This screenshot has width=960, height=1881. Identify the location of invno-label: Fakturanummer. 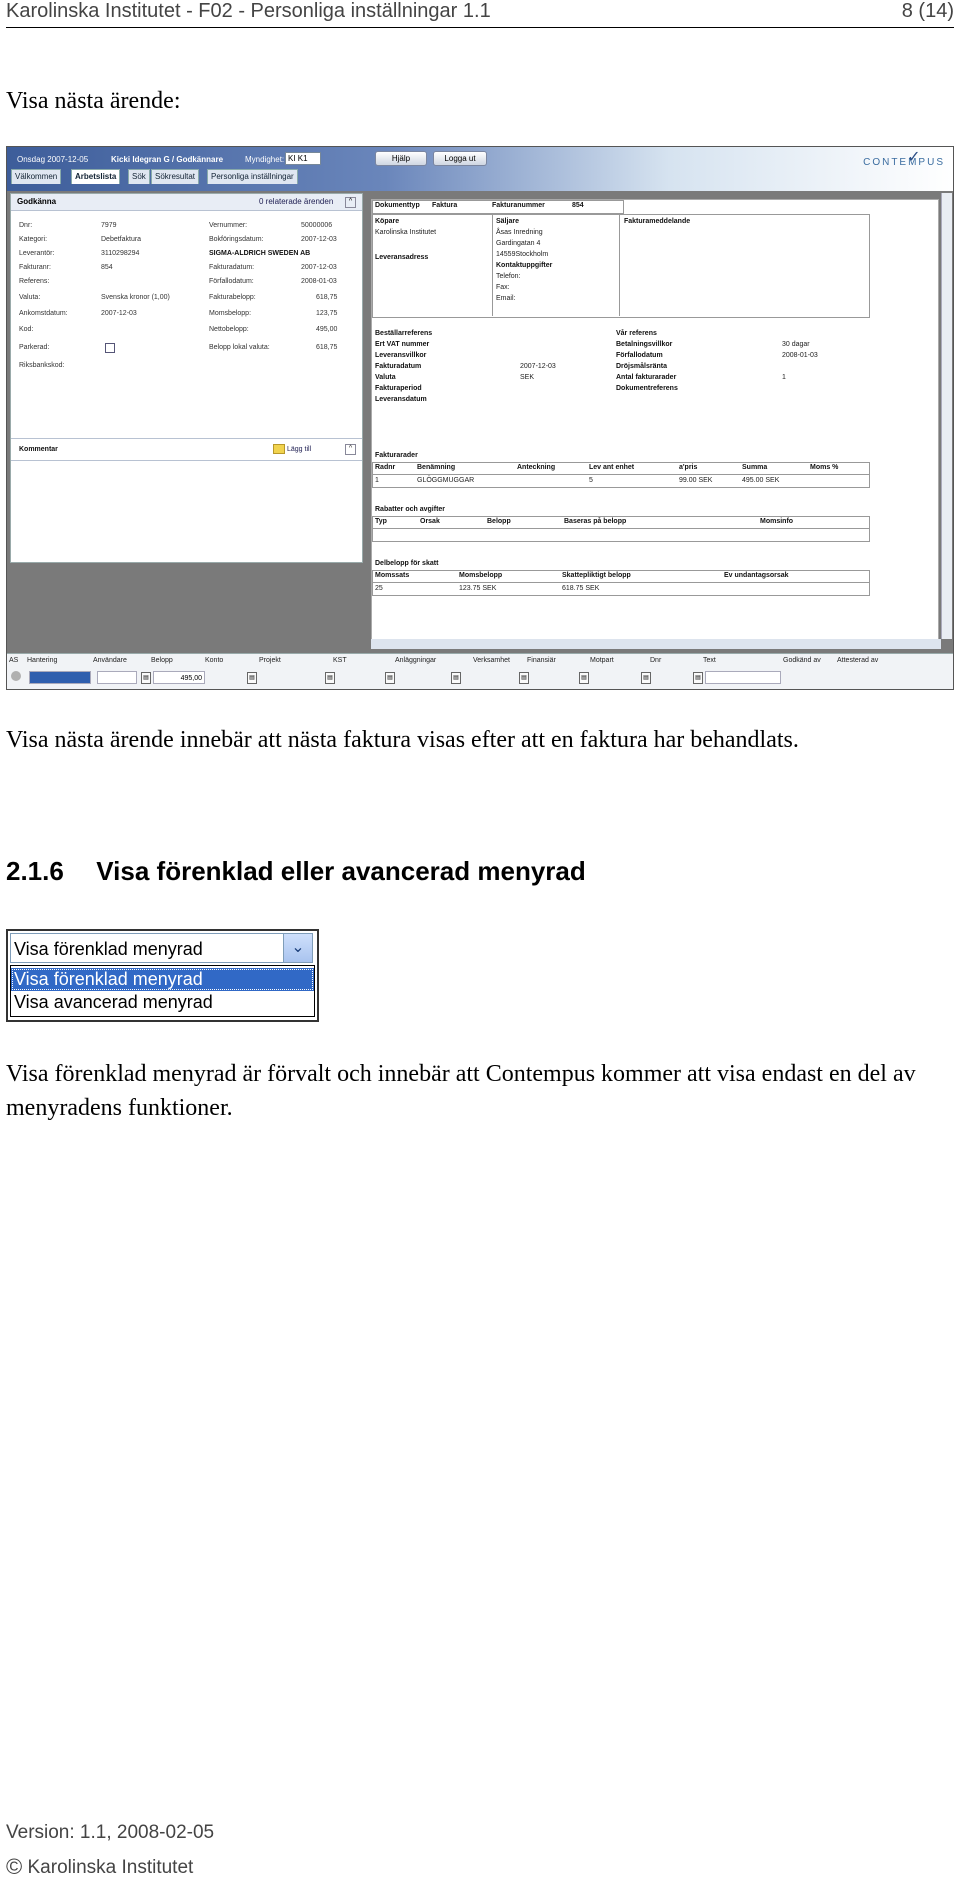
(518, 205).